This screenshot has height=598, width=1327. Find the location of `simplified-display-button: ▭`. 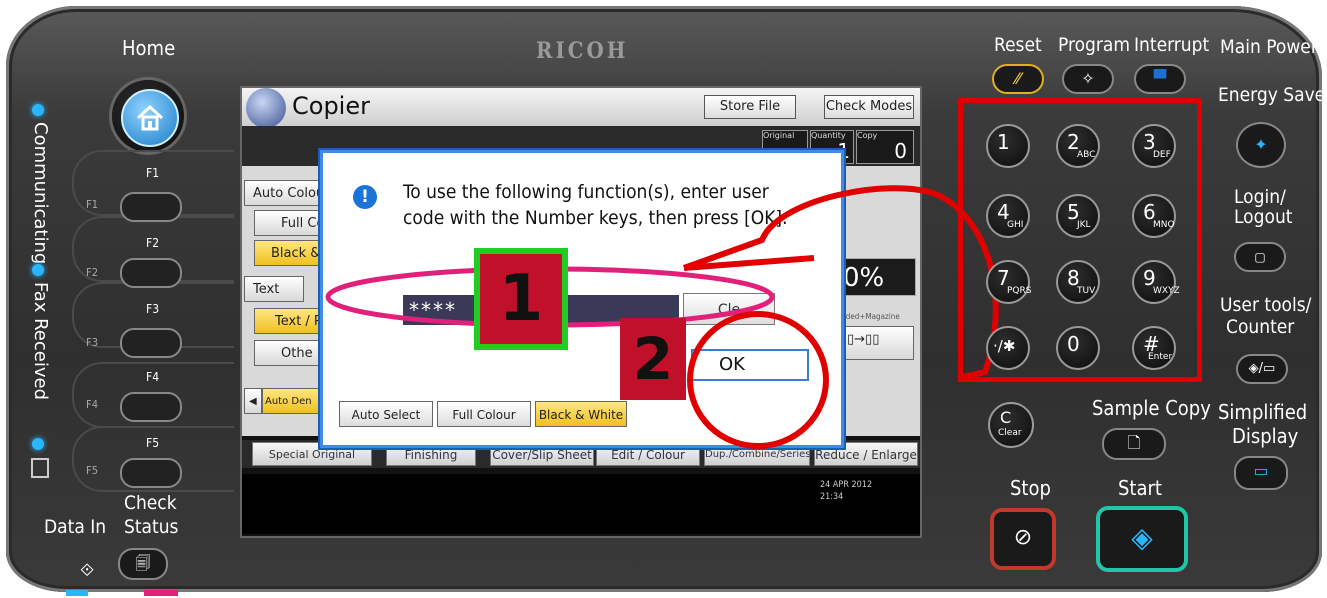

simplified-display-button: ▭ is located at coordinates (1261, 473).